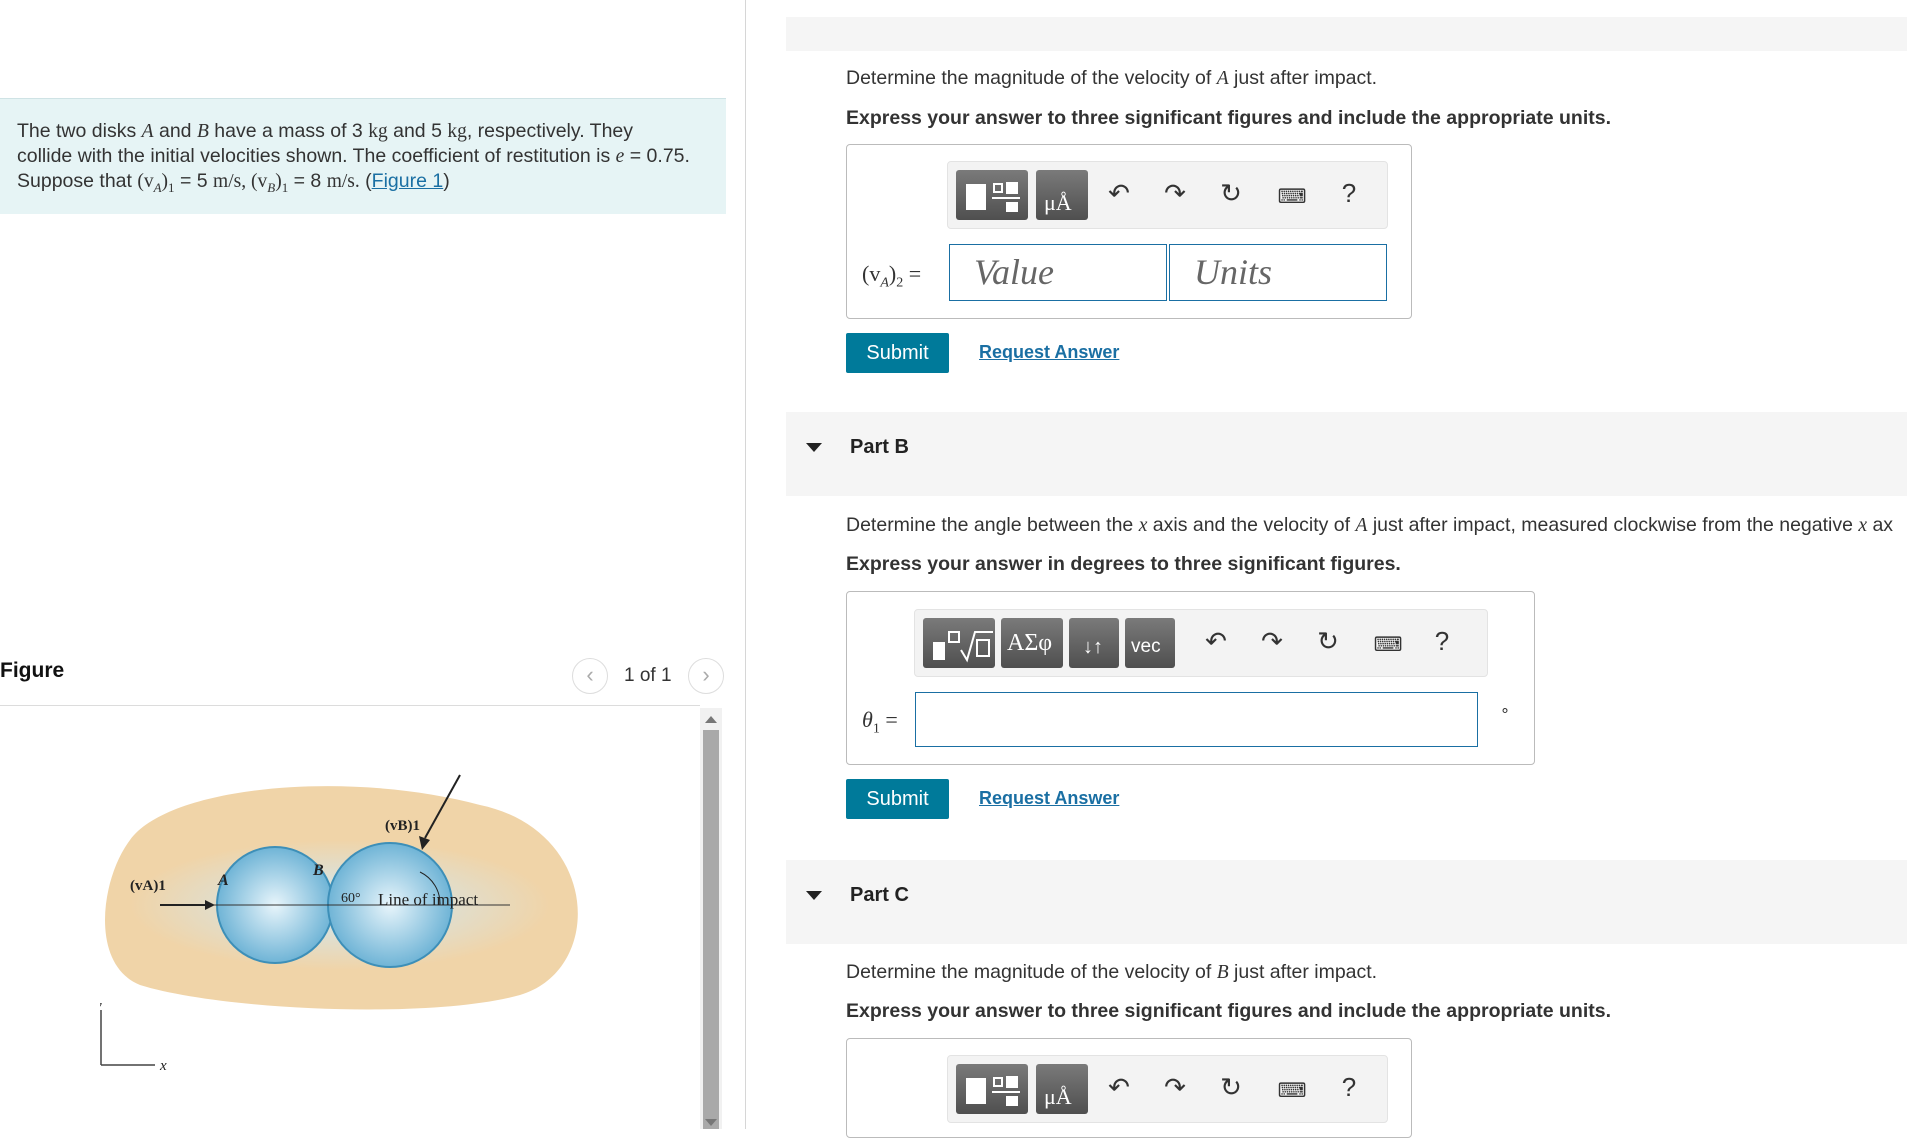 The height and width of the screenshot is (1138, 1907). What do you see at coordinates (1058, 272) in the screenshot?
I see `value-input: Value` at bounding box center [1058, 272].